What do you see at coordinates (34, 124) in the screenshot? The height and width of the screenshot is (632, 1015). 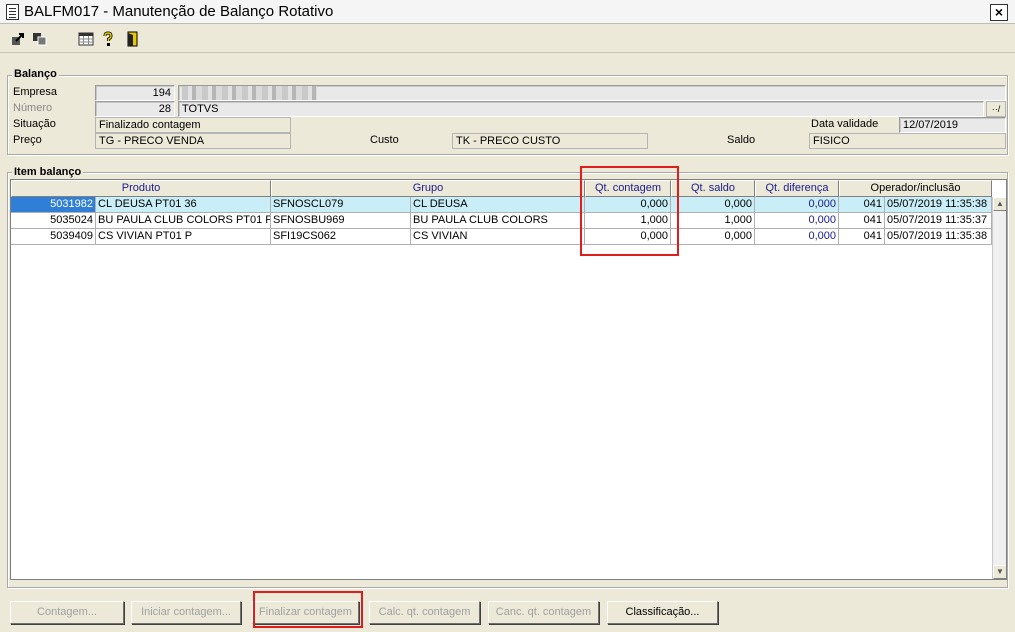 I see `situacao-label: Situação` at bounding box center [34, 124].